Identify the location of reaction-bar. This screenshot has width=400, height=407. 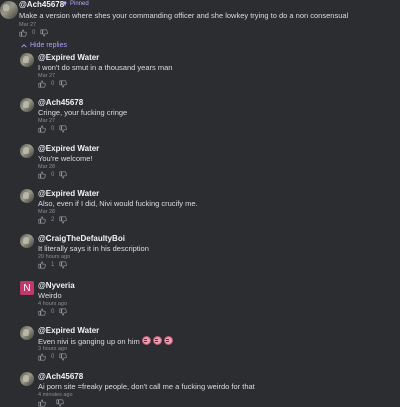
(51, 403).